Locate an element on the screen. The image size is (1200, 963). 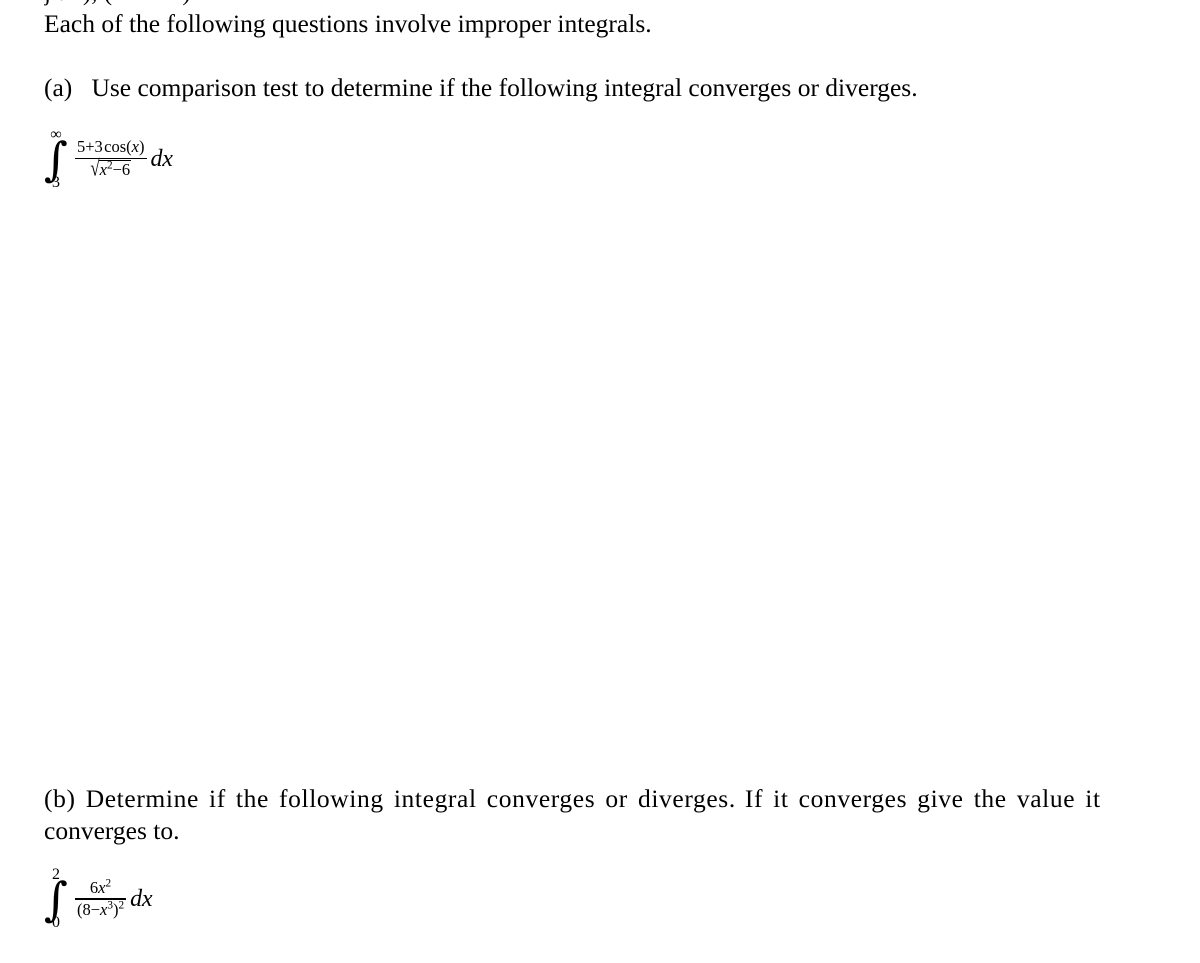
fraction-numerator-b: 6x2 is located at coordinates (100, 887).